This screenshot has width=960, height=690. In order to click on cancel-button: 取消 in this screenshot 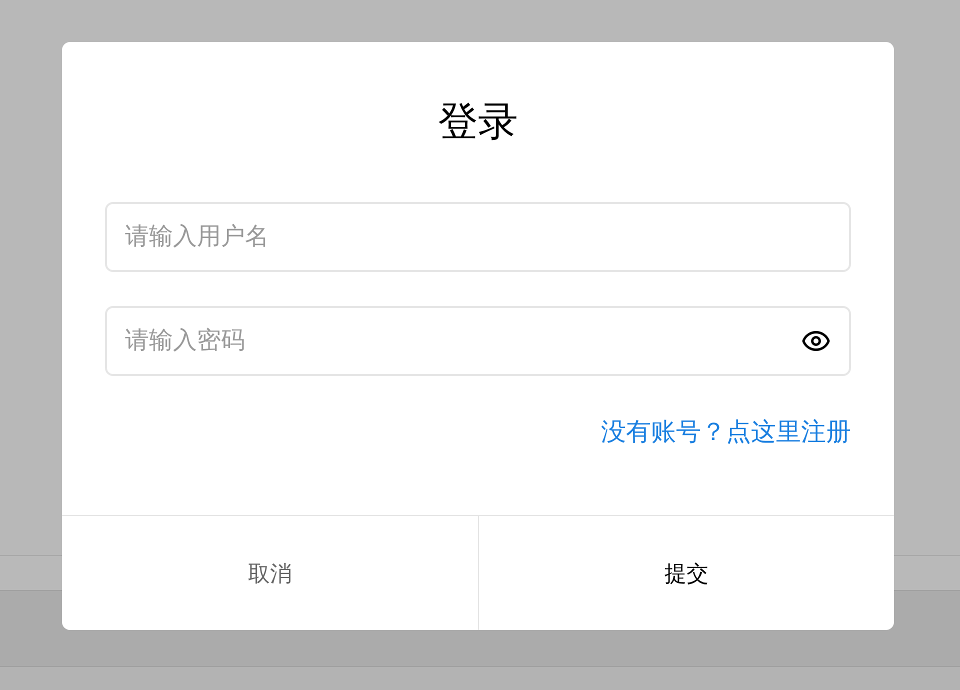, I will do `click(270, 573)`.